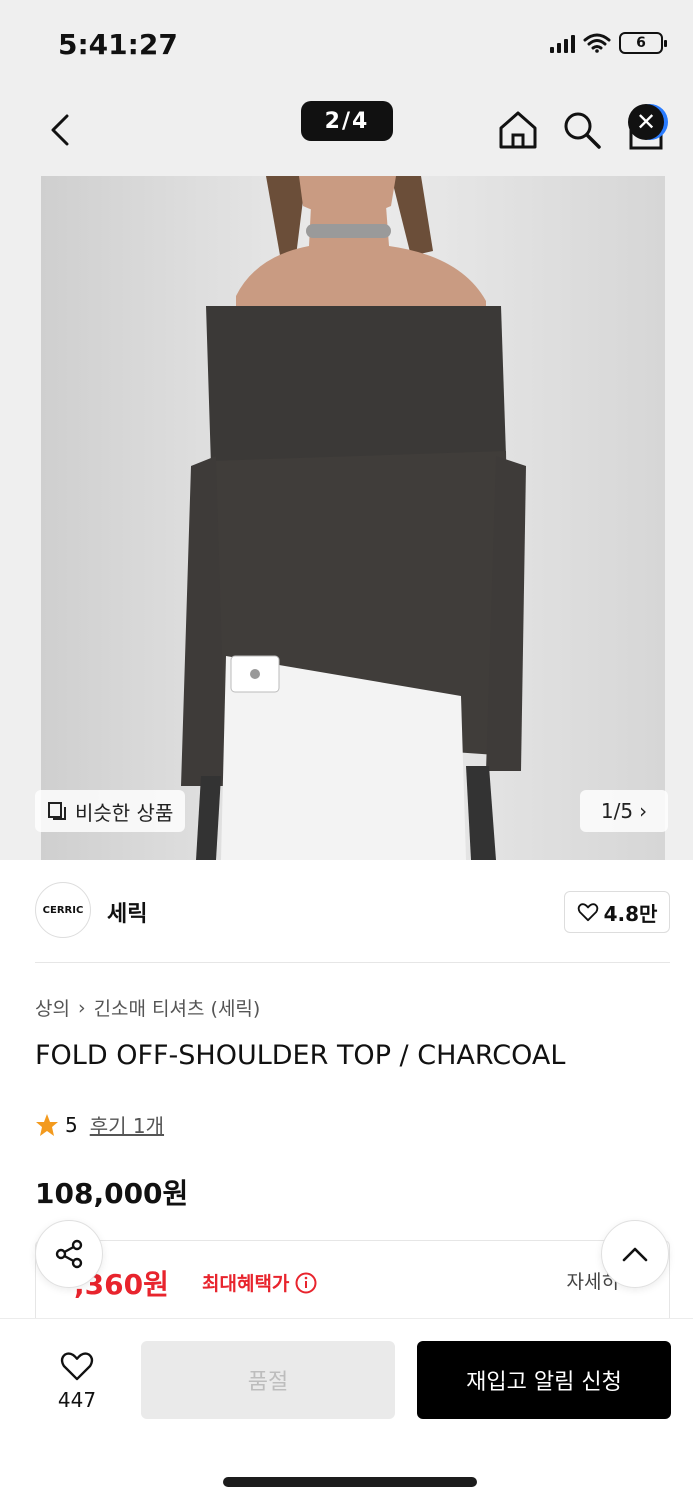  What do you see at coordinates (47, 1124) in the screenshot?
I see `star-icon` at bounding box center [47, 1124].